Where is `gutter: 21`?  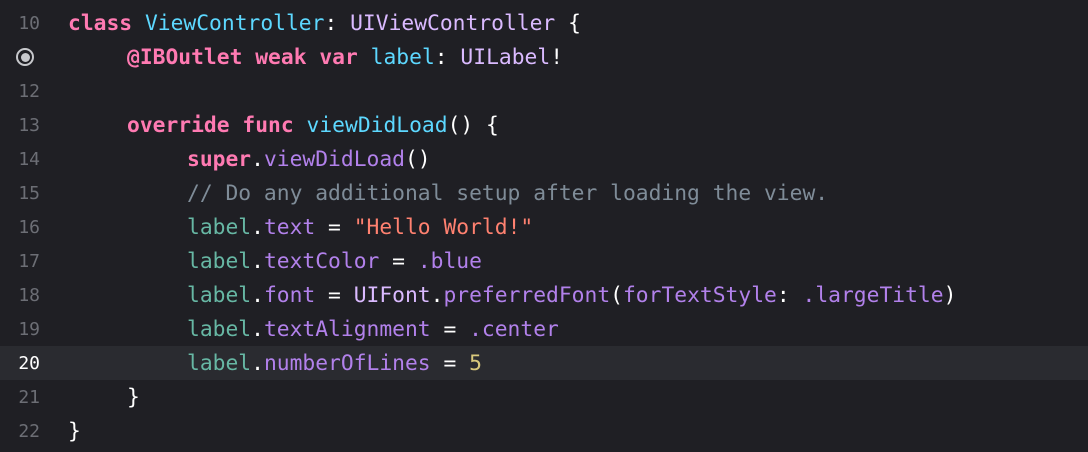 gutter: 21 is located at coordinates (23, 397).